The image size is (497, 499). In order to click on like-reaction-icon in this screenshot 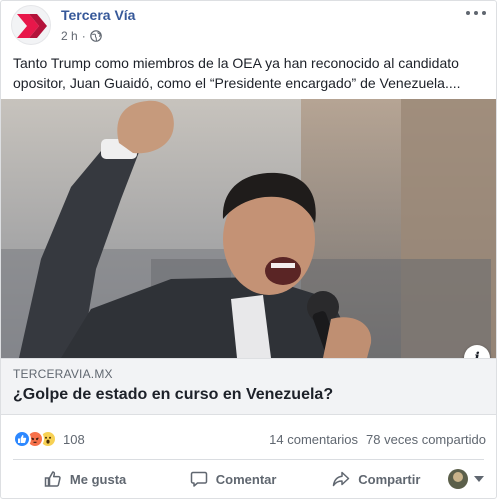, I will do `click(22, 439)`.